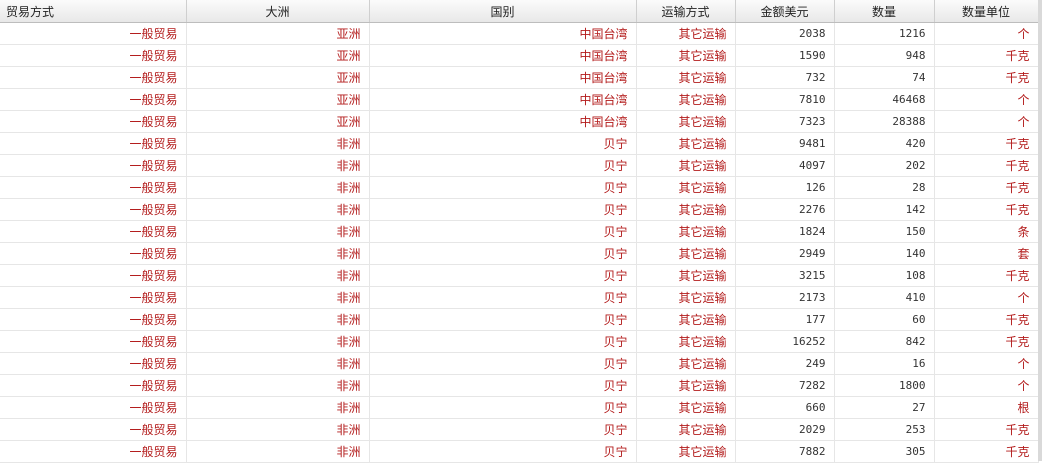  I want to click on table-row: 一般贸易 非洲 贝宁 其它运输 7282 1800 个, so click(519, 385).